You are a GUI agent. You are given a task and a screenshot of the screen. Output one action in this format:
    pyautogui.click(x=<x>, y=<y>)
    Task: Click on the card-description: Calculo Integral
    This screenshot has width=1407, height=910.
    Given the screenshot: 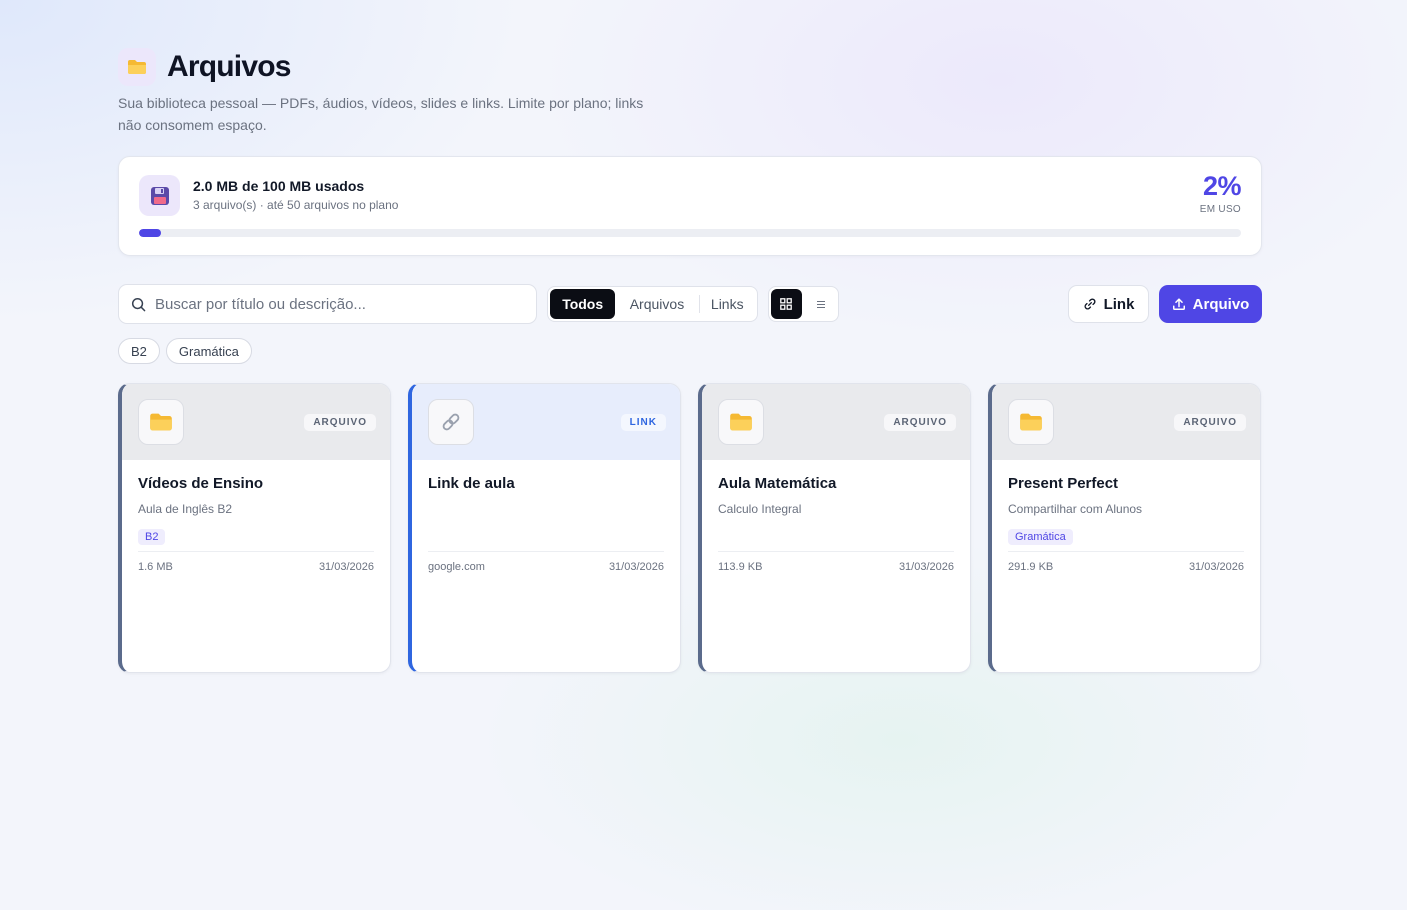 What is the action you would take?
    pyautogui.click(x=760, y=509)
    